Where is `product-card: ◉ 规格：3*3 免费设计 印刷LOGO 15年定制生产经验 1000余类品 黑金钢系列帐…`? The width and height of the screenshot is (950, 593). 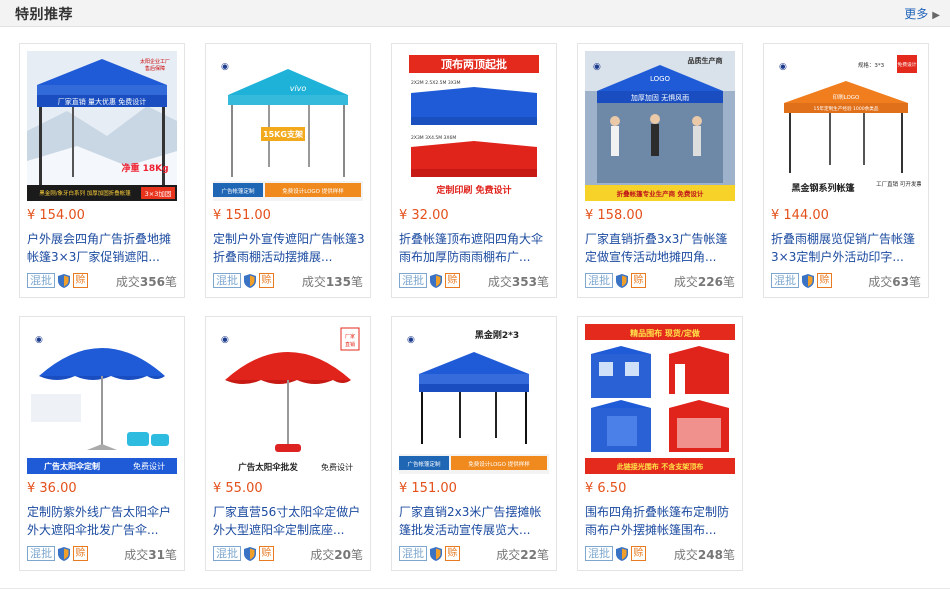 product-card: ◉ 规格：3*3 免费设计 印刷LOGO 15年定制生产经验 1000余类品 黑金钢系列帐… is located at coordinates (846, 170).